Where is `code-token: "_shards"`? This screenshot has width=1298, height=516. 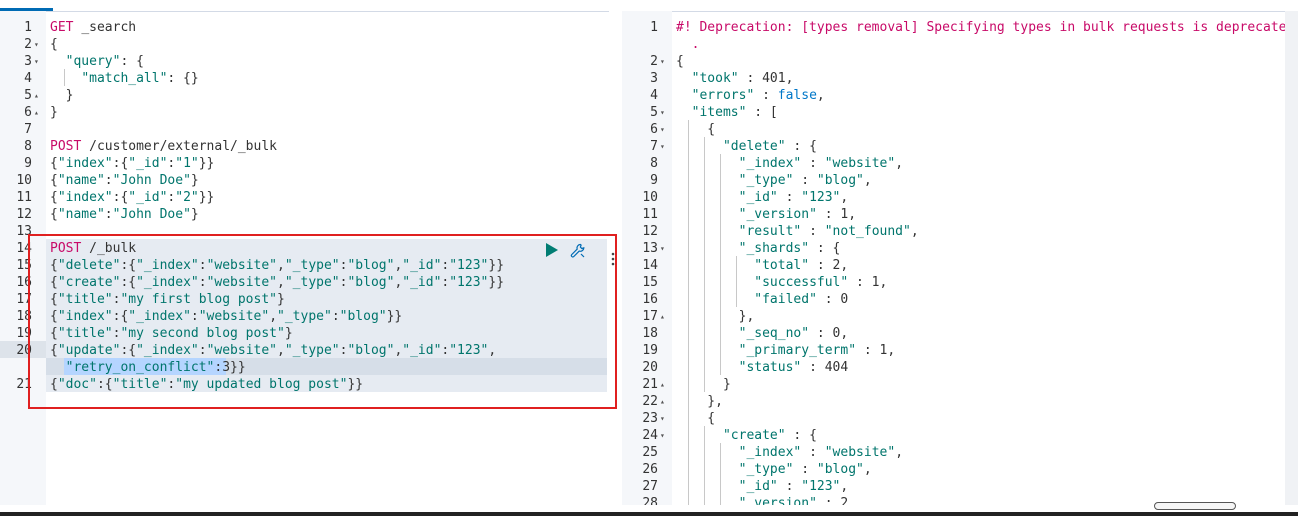 code-token: "_shards" is located at coordinates (774, 248).